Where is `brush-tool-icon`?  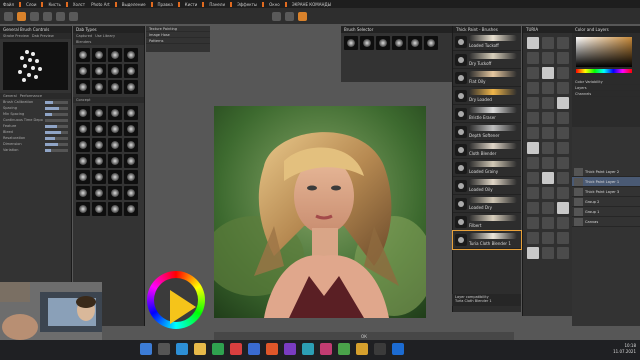 brush-tool-icon is located at coordinates (8, 16).